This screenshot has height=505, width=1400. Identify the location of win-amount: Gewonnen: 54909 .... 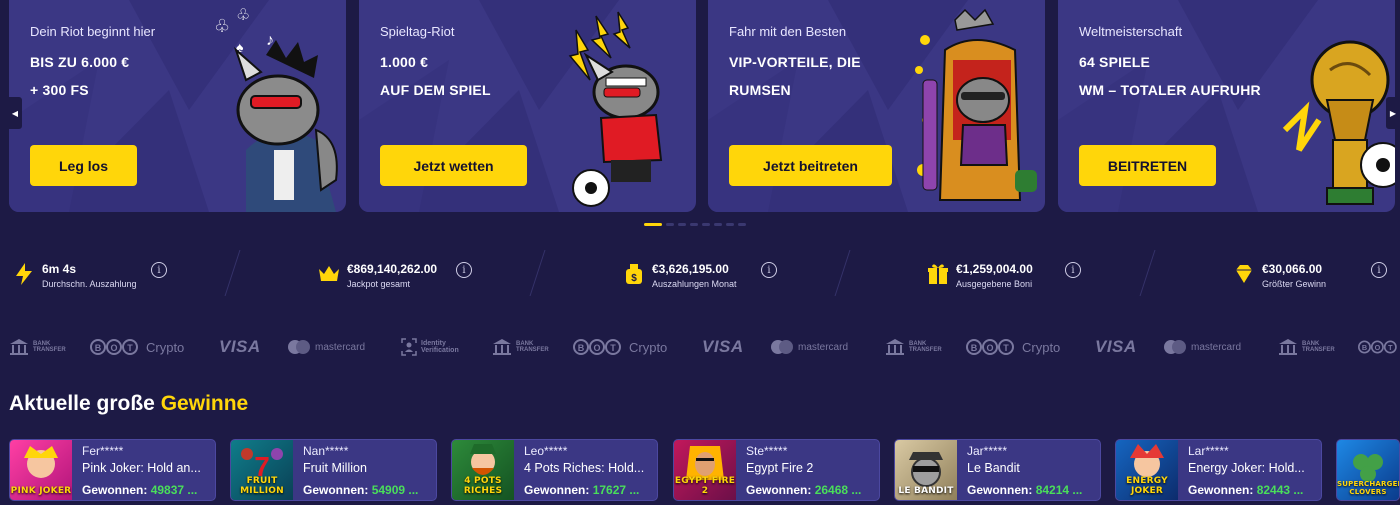
(360, 490).